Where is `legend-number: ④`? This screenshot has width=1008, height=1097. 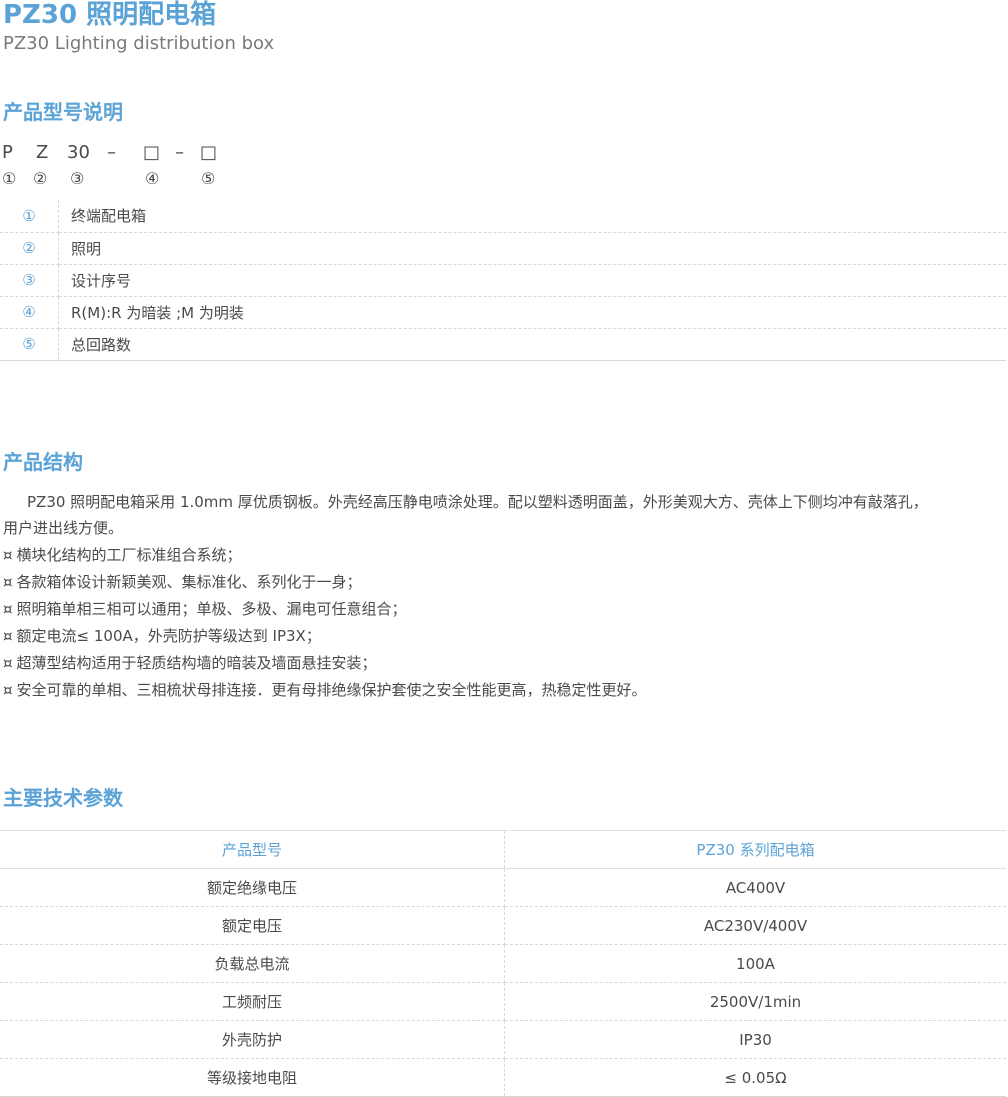 legend-number: ④ is located at coordinates (29, 312).